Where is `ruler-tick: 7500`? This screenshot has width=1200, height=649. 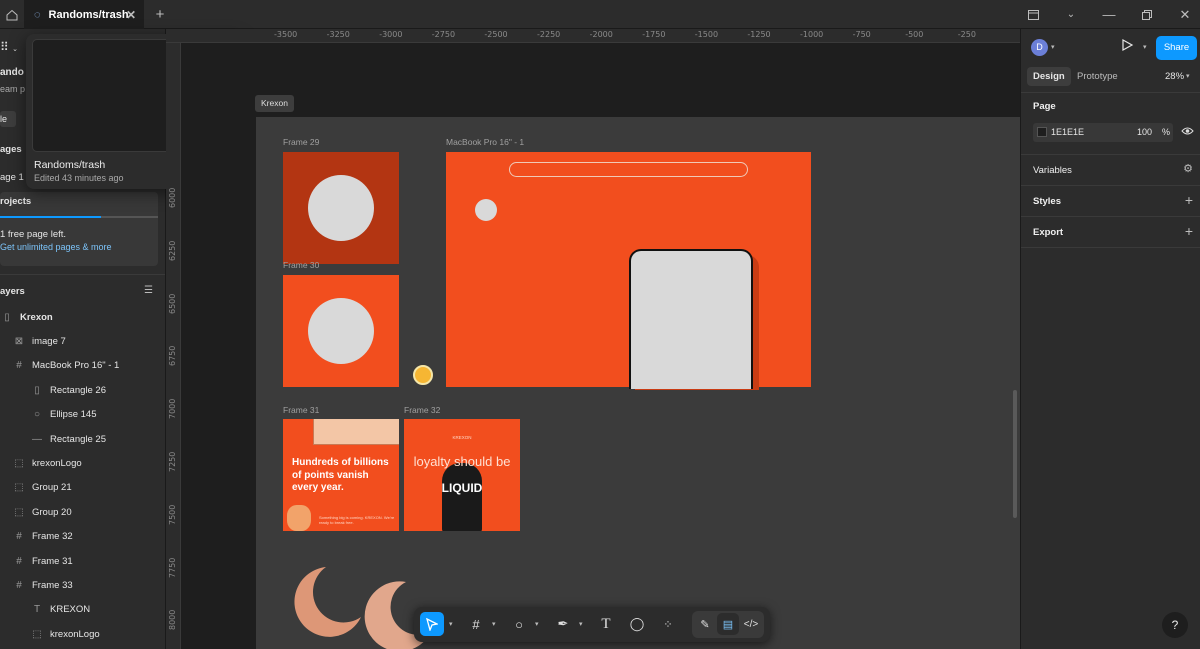 ruler-tick: 7500 is located at coordinates (172, 514).